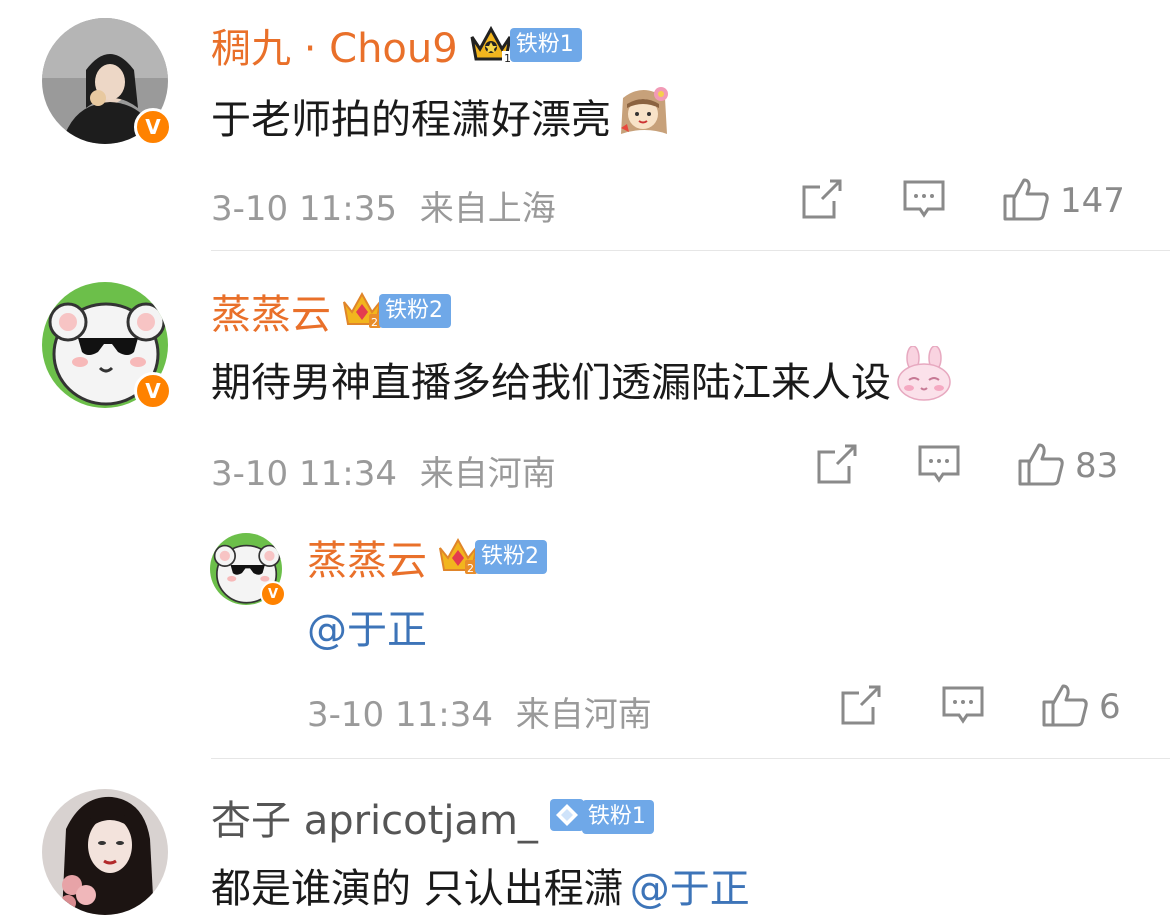  What do you see at coordinates (567, 817) in the screenshot?
I see `diamond-icon` at bounding box center [567, 817].